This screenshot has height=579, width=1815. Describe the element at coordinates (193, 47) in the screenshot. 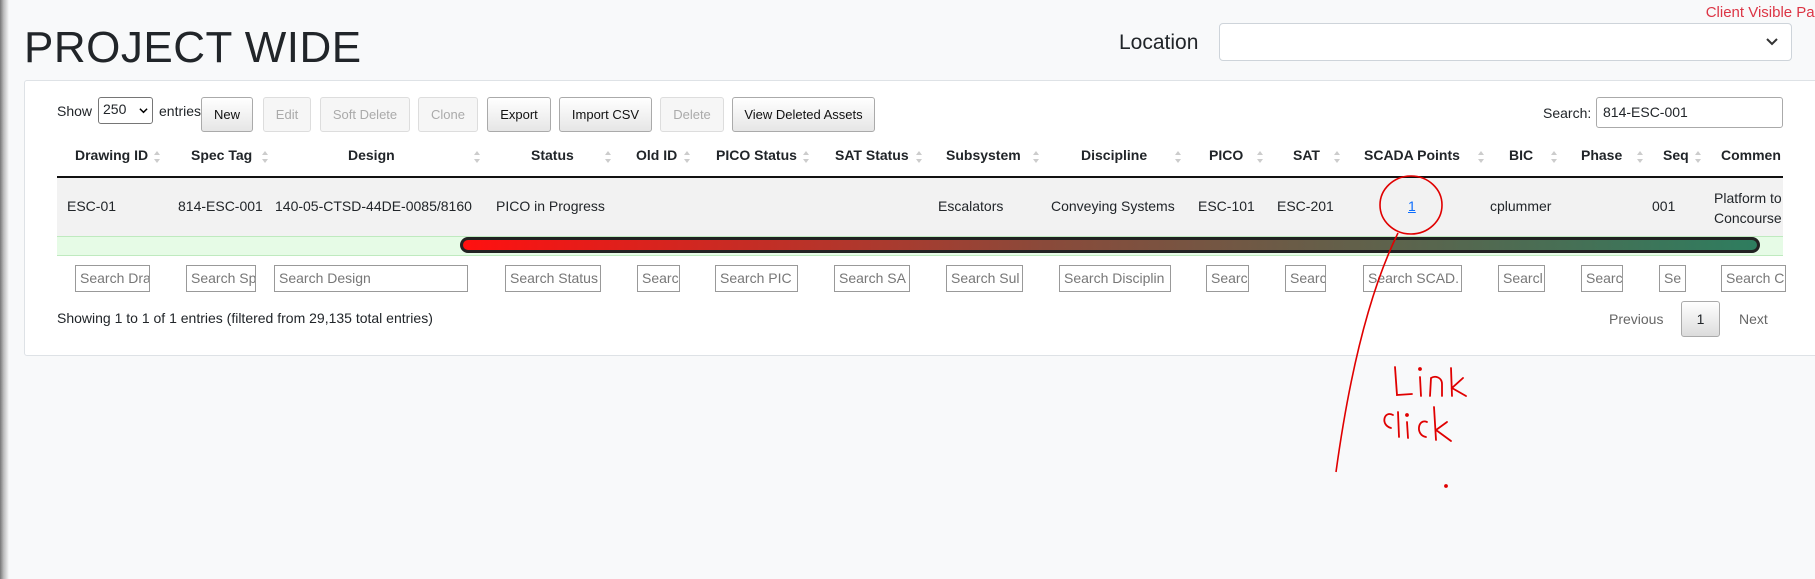

I see `page-title: PROJECT WIDE` at that location.